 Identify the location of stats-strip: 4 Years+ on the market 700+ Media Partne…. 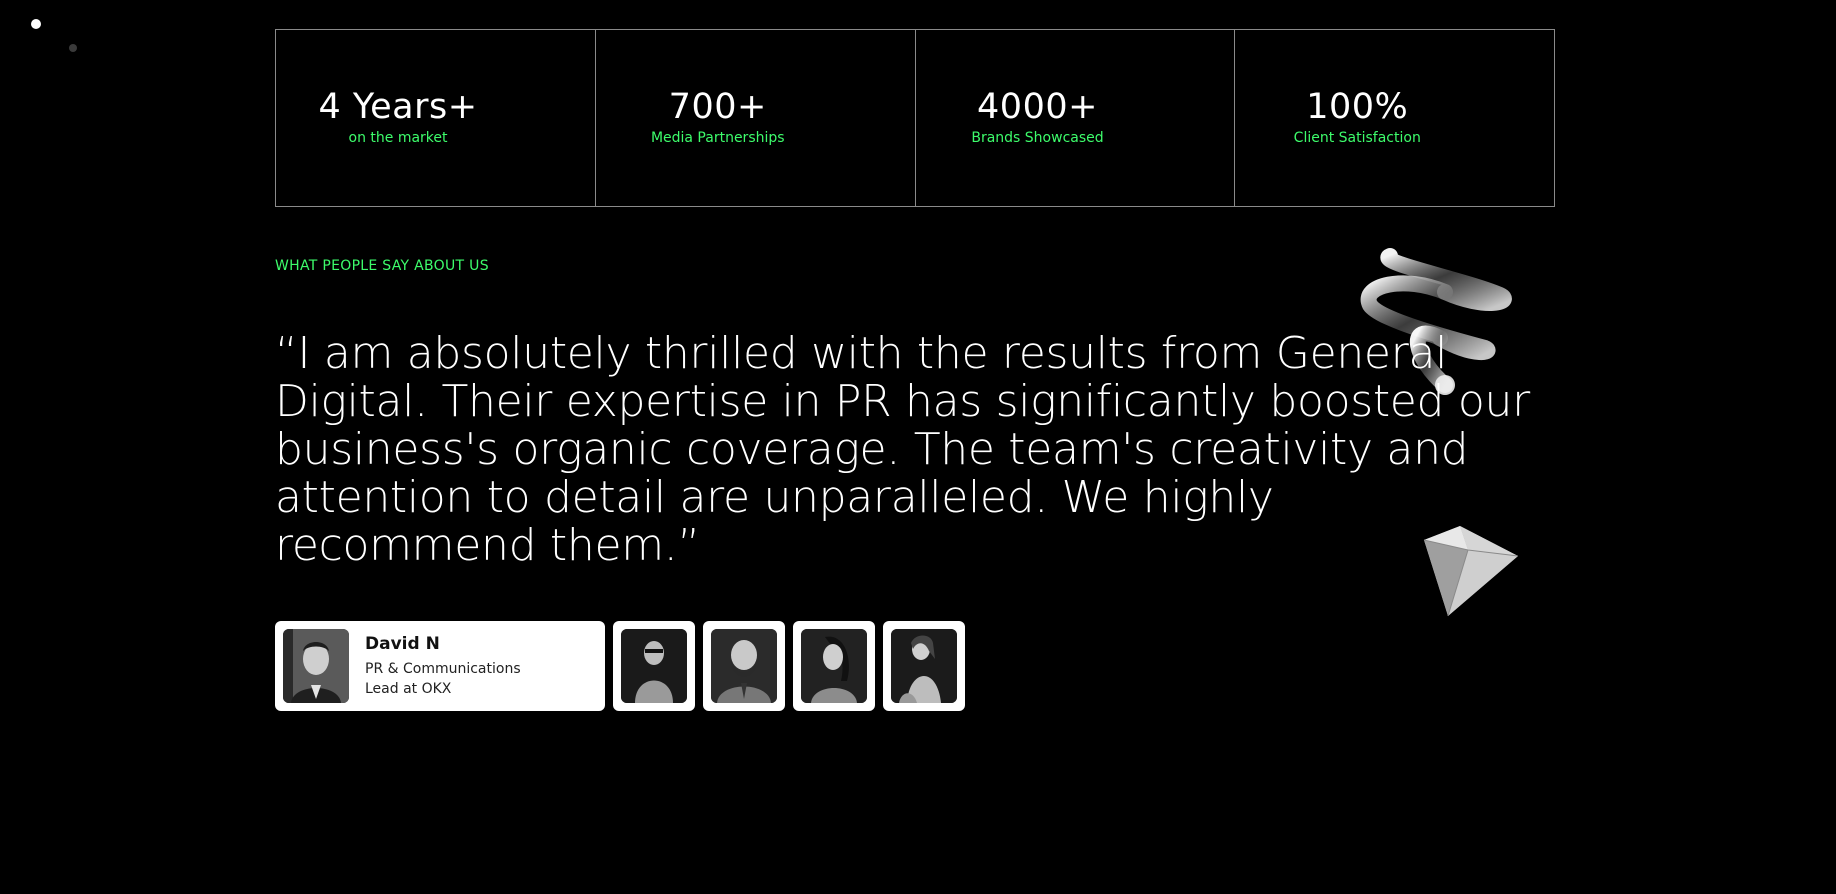
(915, 118).